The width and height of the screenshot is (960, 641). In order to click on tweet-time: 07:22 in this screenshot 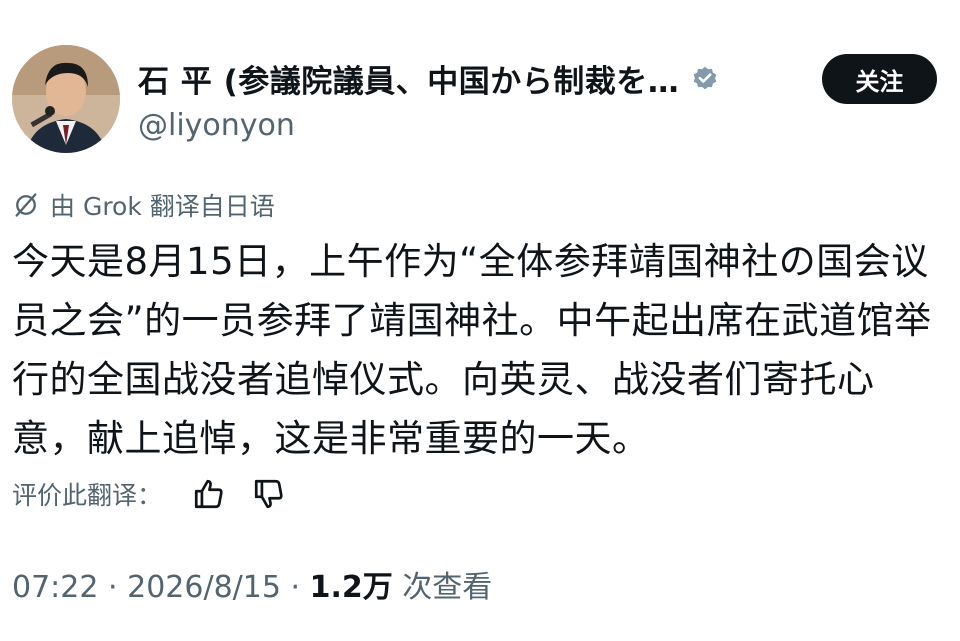, I will do `click(55, 587)`.